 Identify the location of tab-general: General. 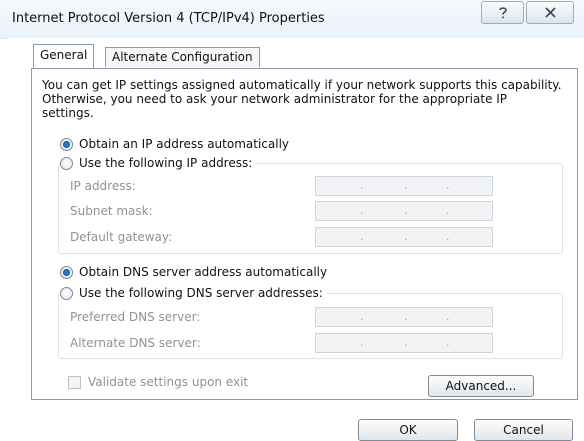
(64, 56).